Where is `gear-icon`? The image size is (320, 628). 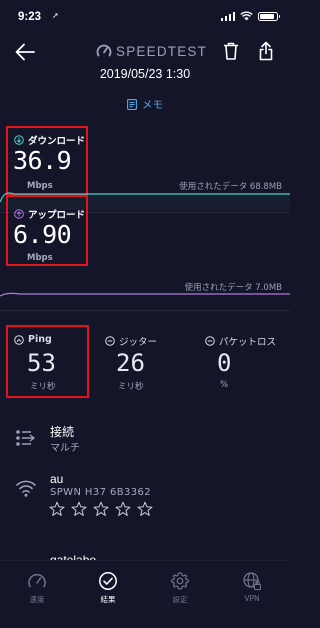 gear-icon is located at coordinates (180, 581).